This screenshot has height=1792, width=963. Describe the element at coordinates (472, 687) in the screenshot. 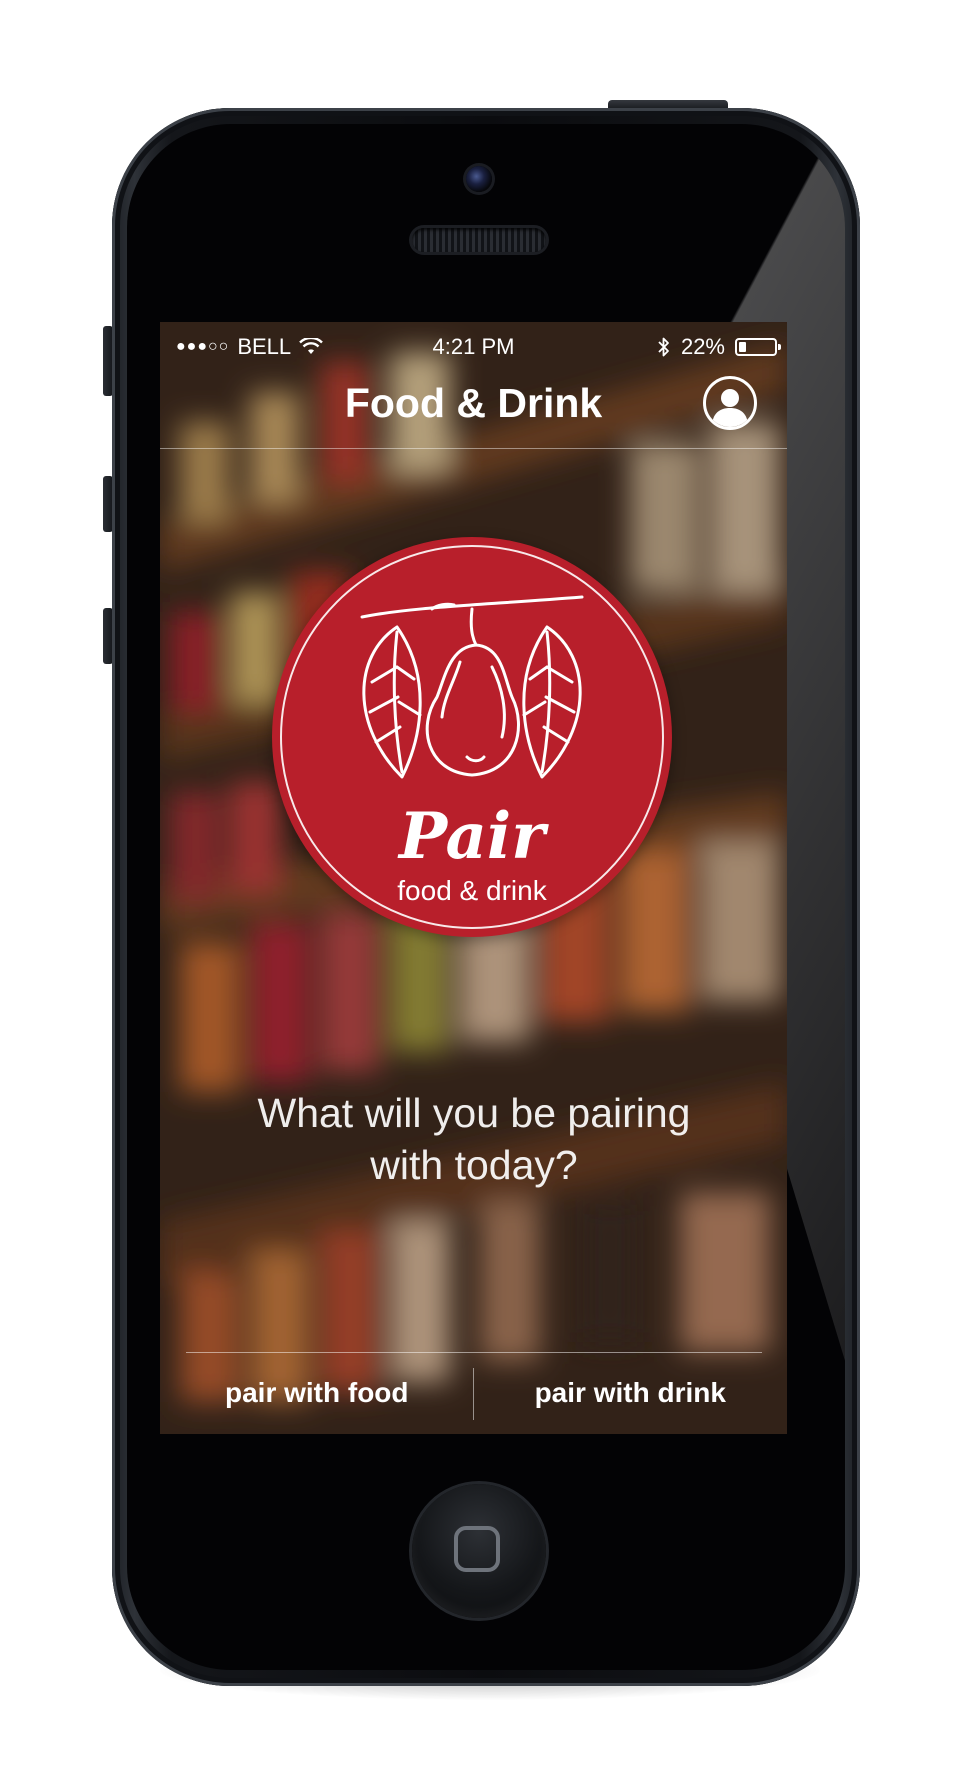

I see `pear-illustration-icon` at that location.